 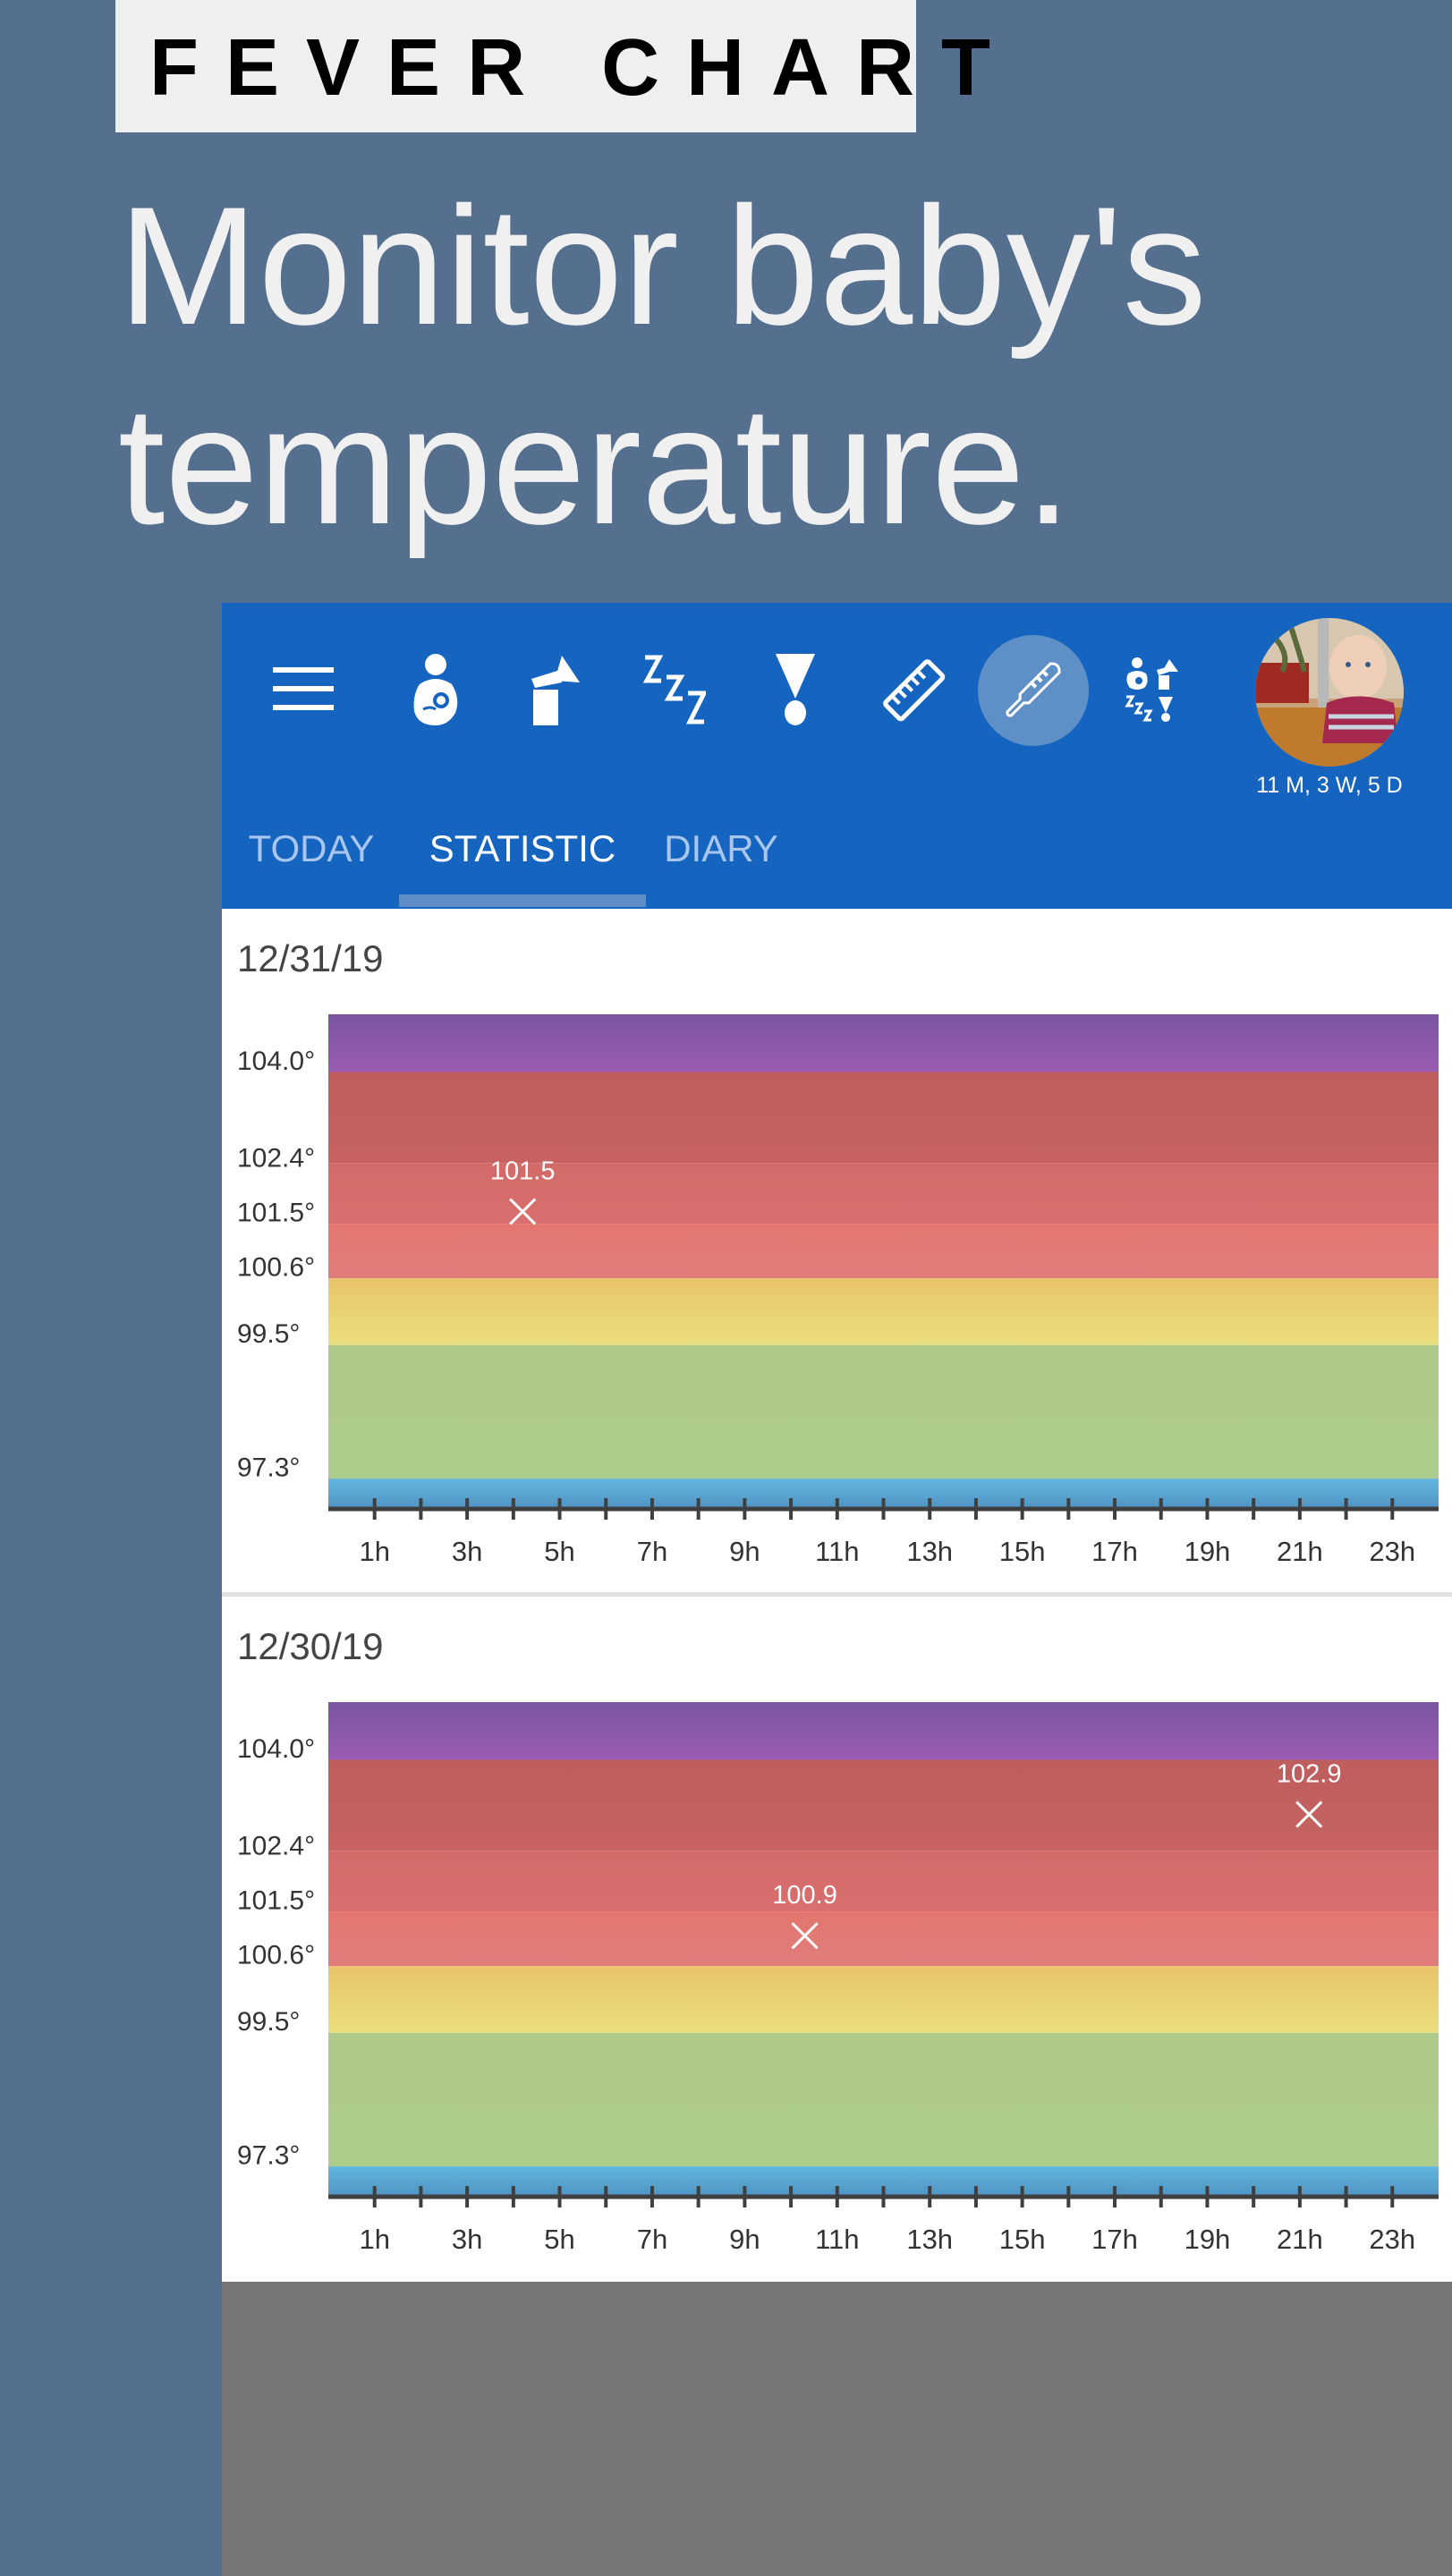 I want to click on app-name-label: FEVER CHART, so click(x=583, y=68).